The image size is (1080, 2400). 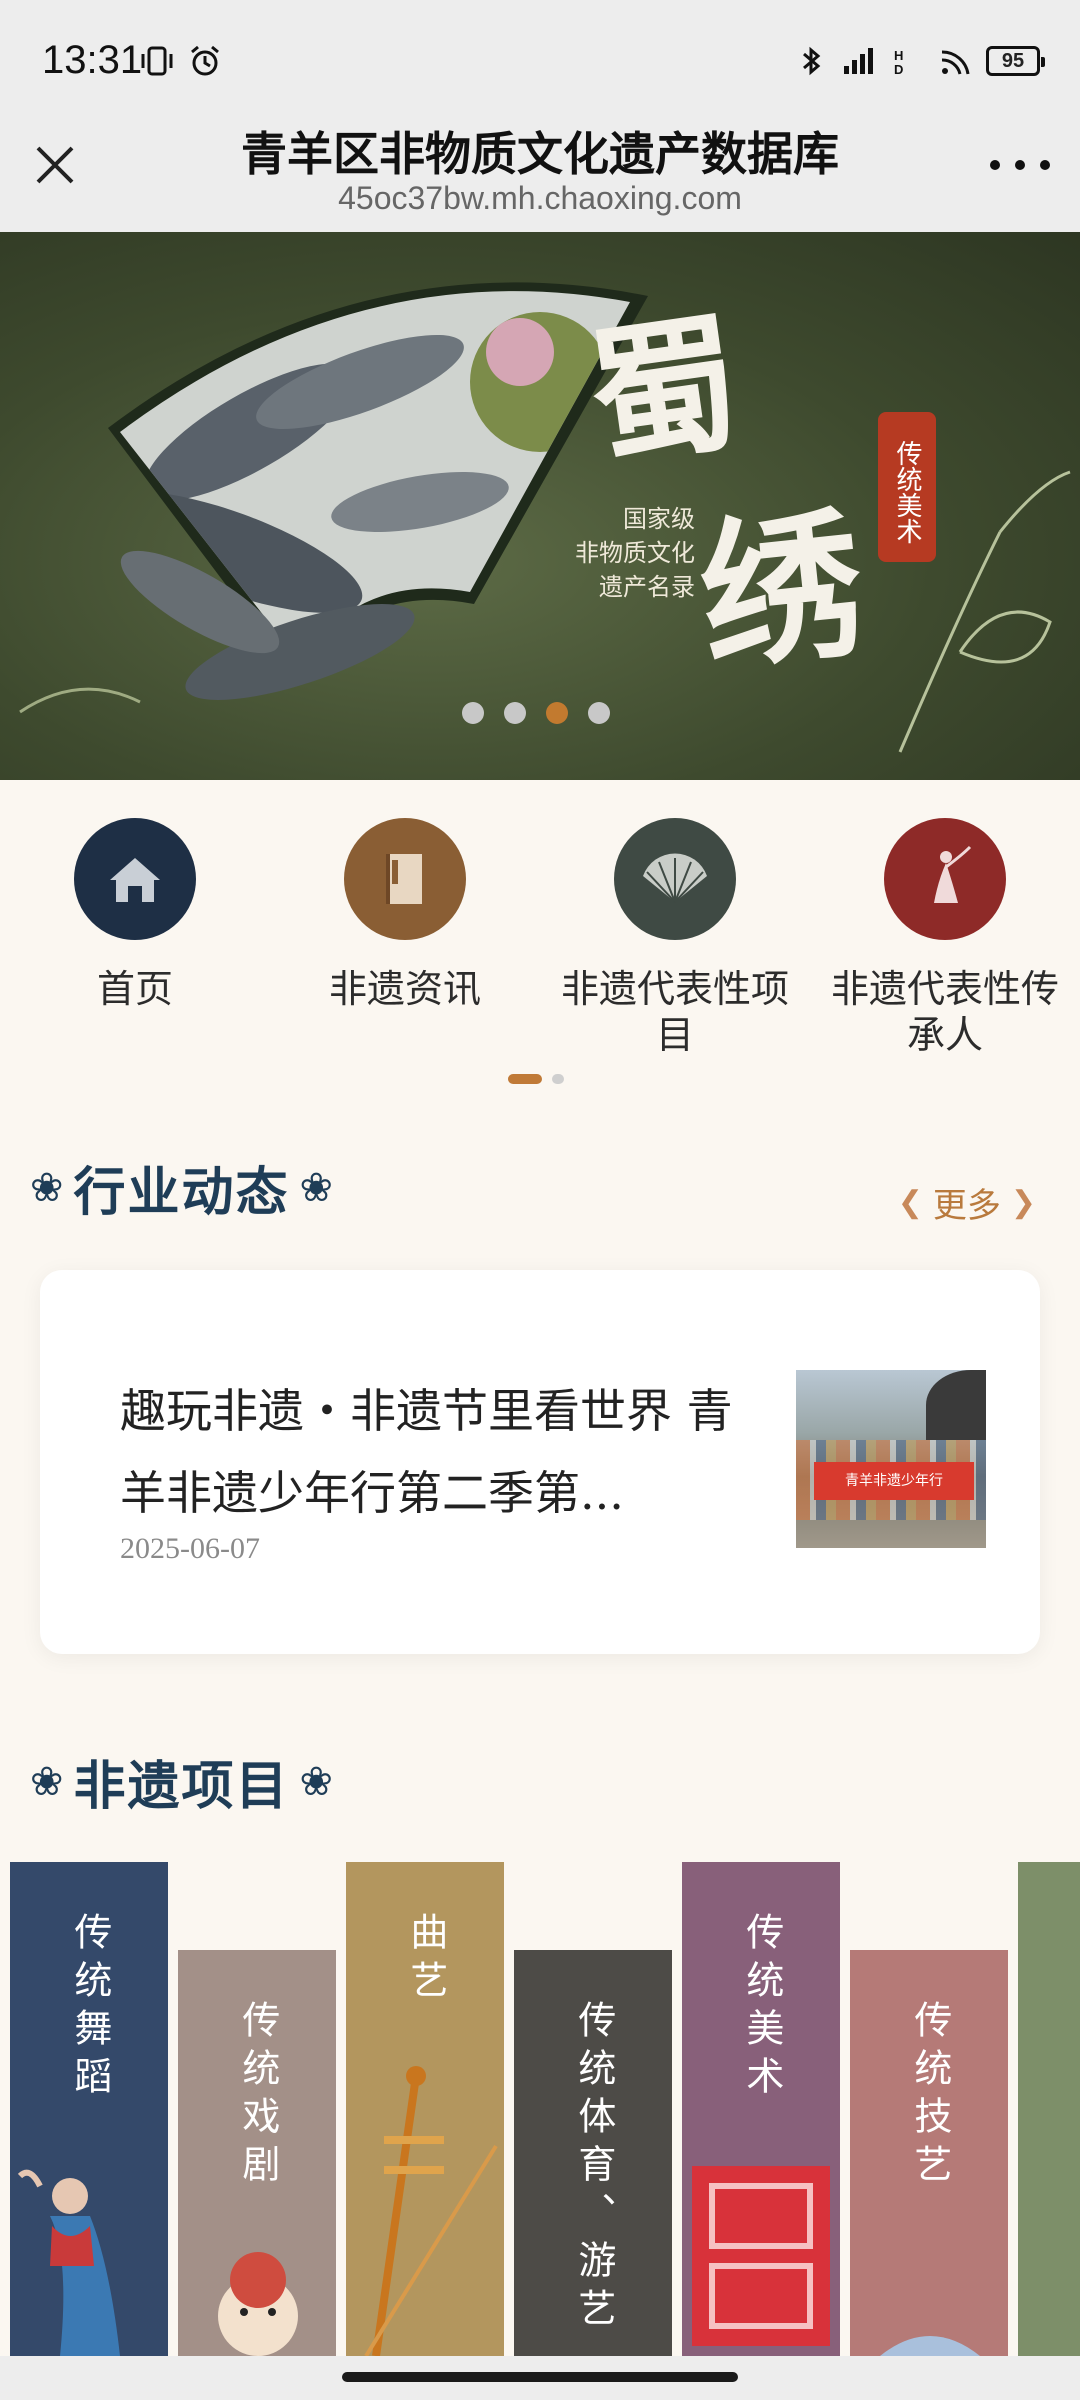 I want to click on home-indicator, so click(x=540, y=2377).